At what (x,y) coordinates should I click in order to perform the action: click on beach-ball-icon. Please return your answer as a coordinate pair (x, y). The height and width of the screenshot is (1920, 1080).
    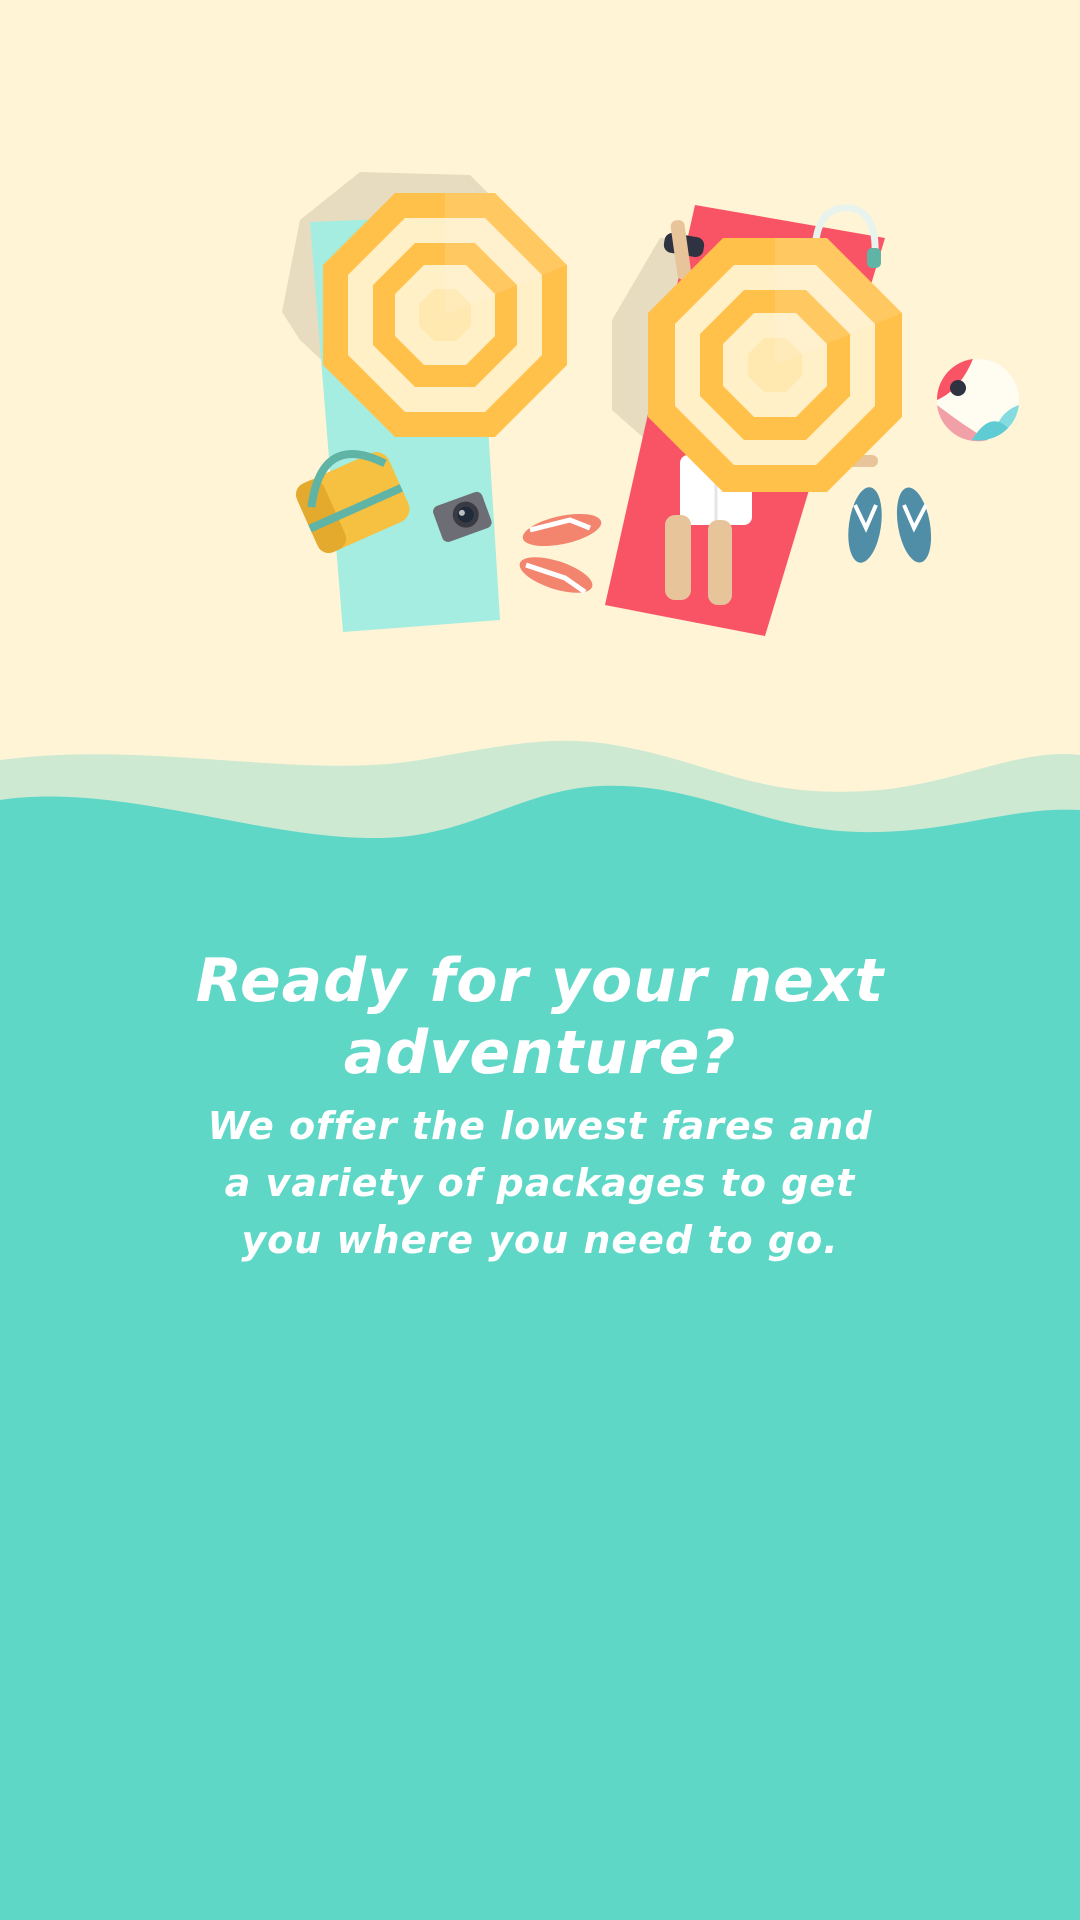
    Looking at the image, I should click on (977, 400).